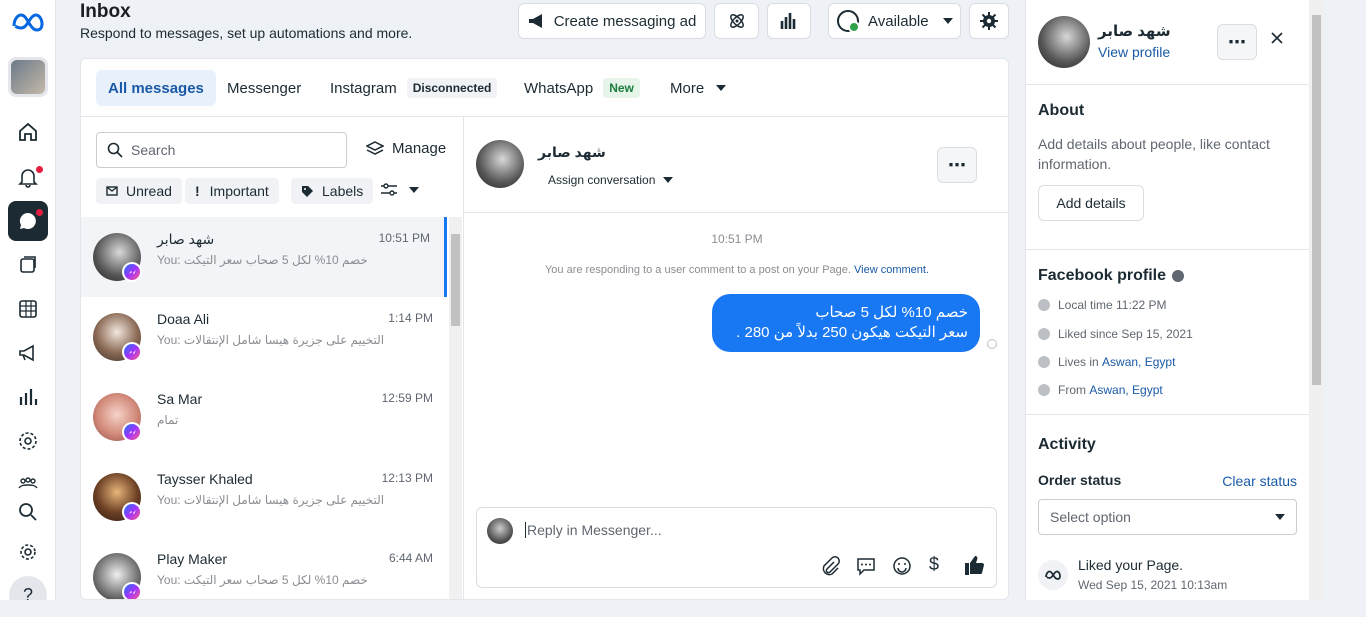 The image size is (1366, 617). I want to click on settings-button, so click(989, 21).